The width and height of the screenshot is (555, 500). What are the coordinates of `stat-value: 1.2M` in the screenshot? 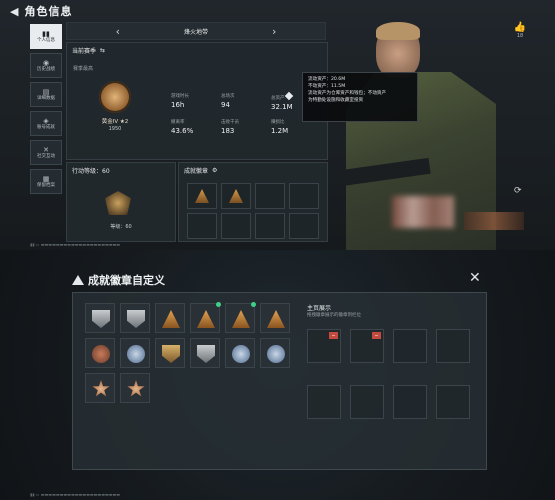 It's located at (280, 131).